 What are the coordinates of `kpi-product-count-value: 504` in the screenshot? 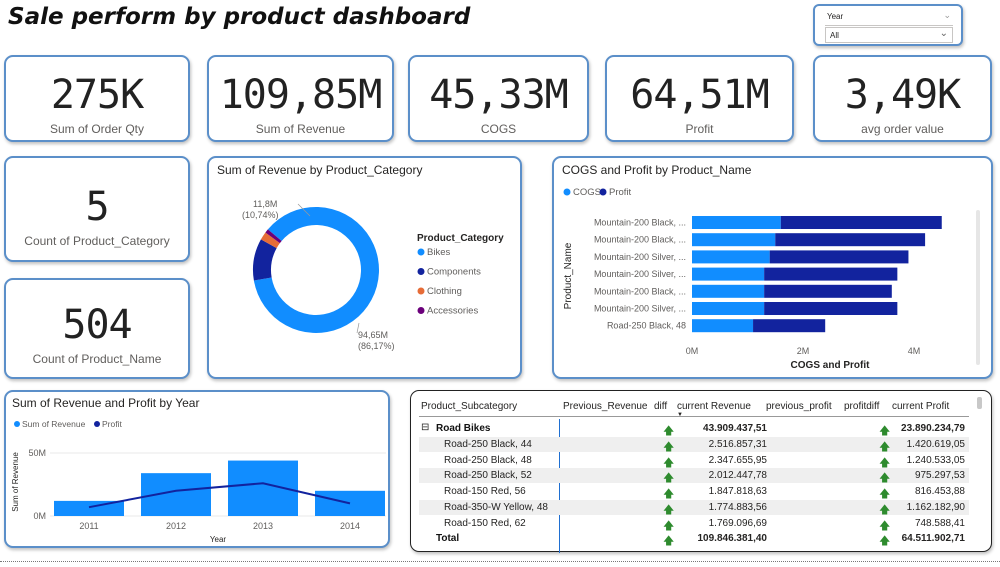 It's located at (97, 325).